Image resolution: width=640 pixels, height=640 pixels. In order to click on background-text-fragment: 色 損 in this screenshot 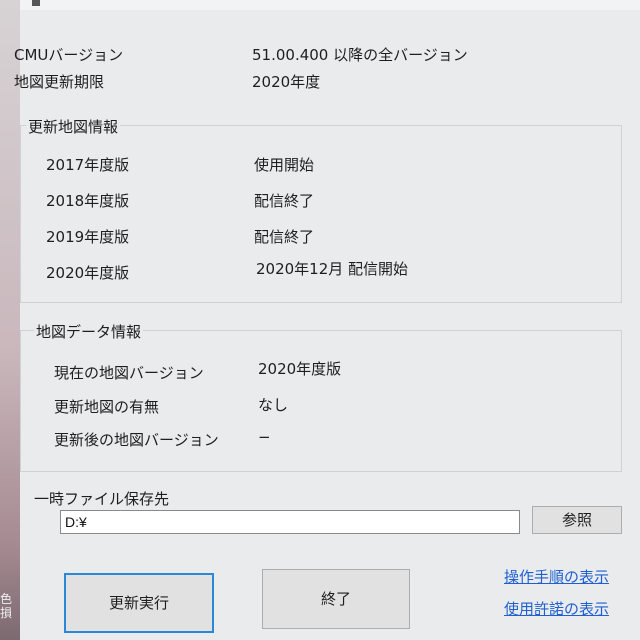, I will do `click(6, 606)`.